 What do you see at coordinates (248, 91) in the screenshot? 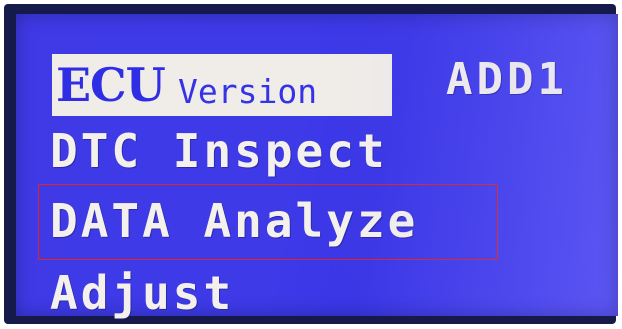
I see `version-label: Version` at bounding box center [248, 91].